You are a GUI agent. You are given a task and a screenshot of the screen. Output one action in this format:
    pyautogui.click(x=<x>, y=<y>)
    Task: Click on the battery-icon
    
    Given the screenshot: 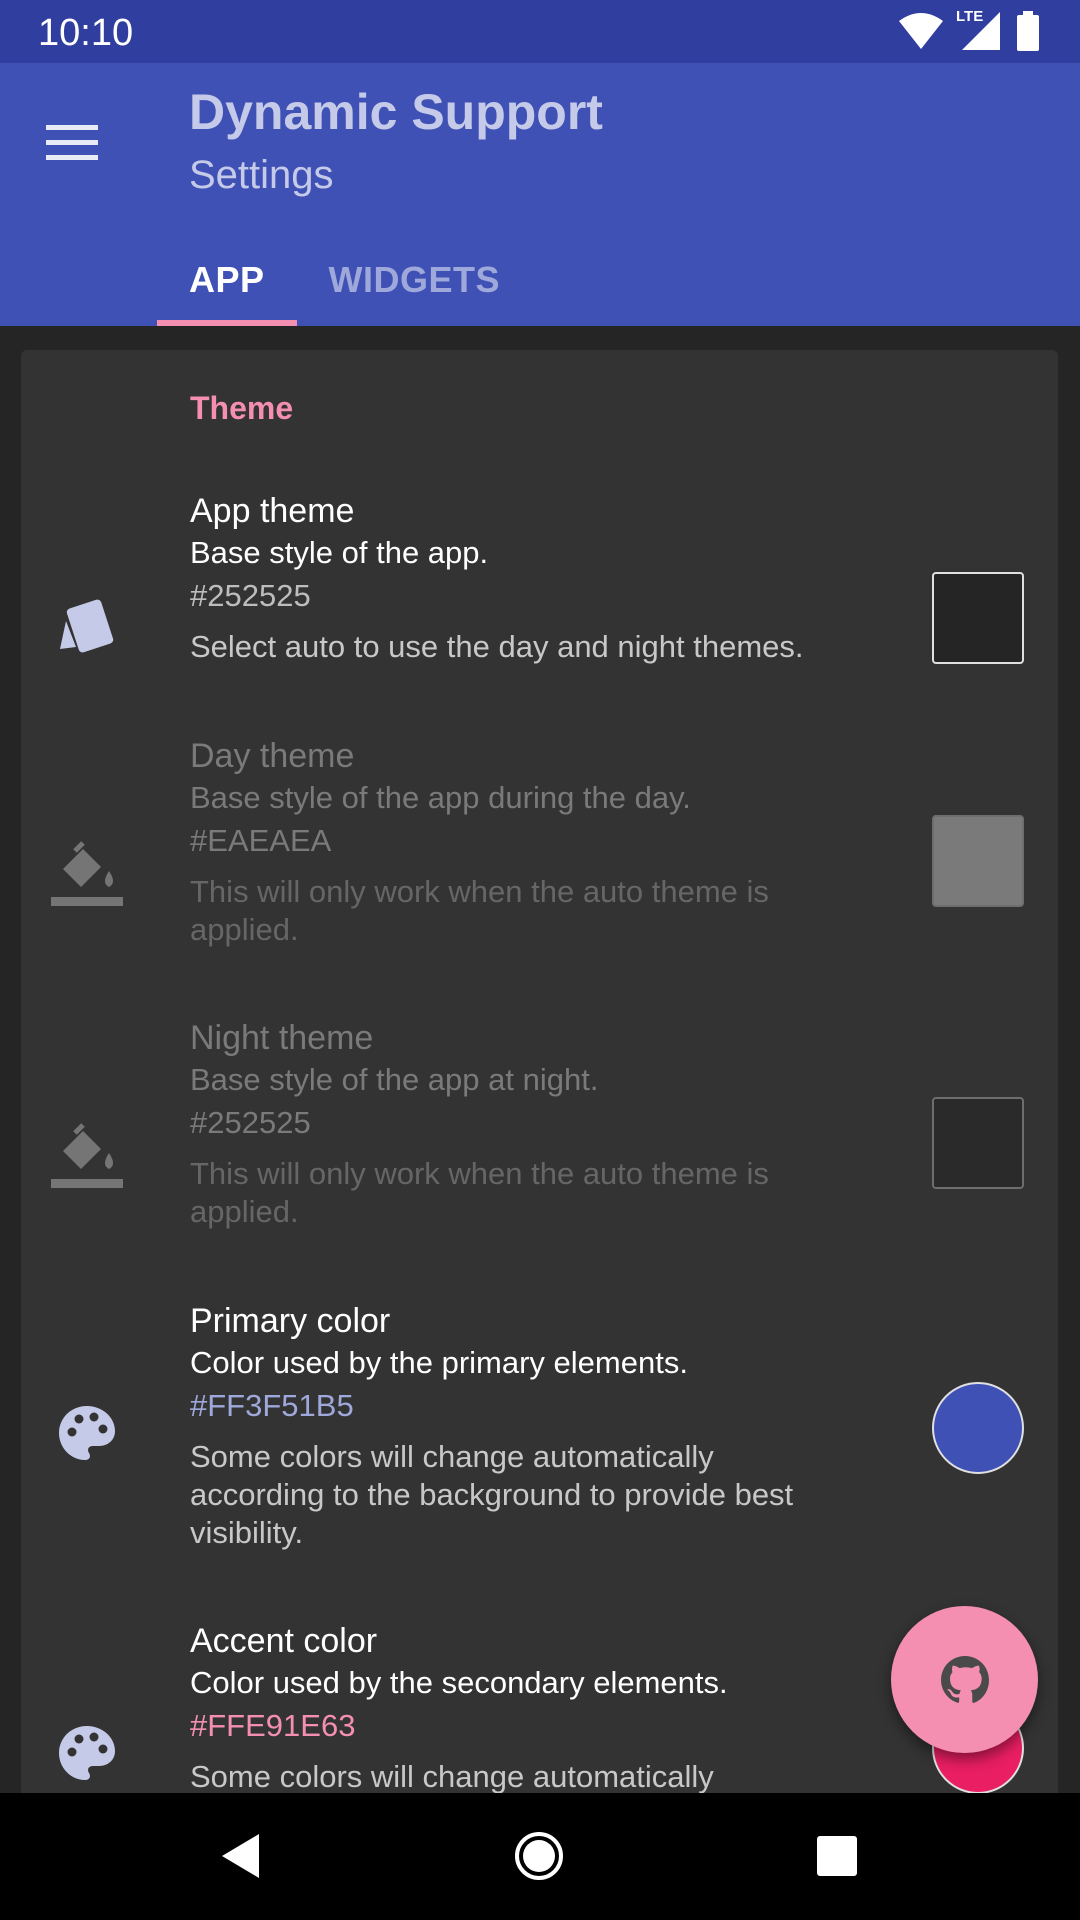 What is the action you would take?
    pyautogui.click(x=1028, y=31)
    